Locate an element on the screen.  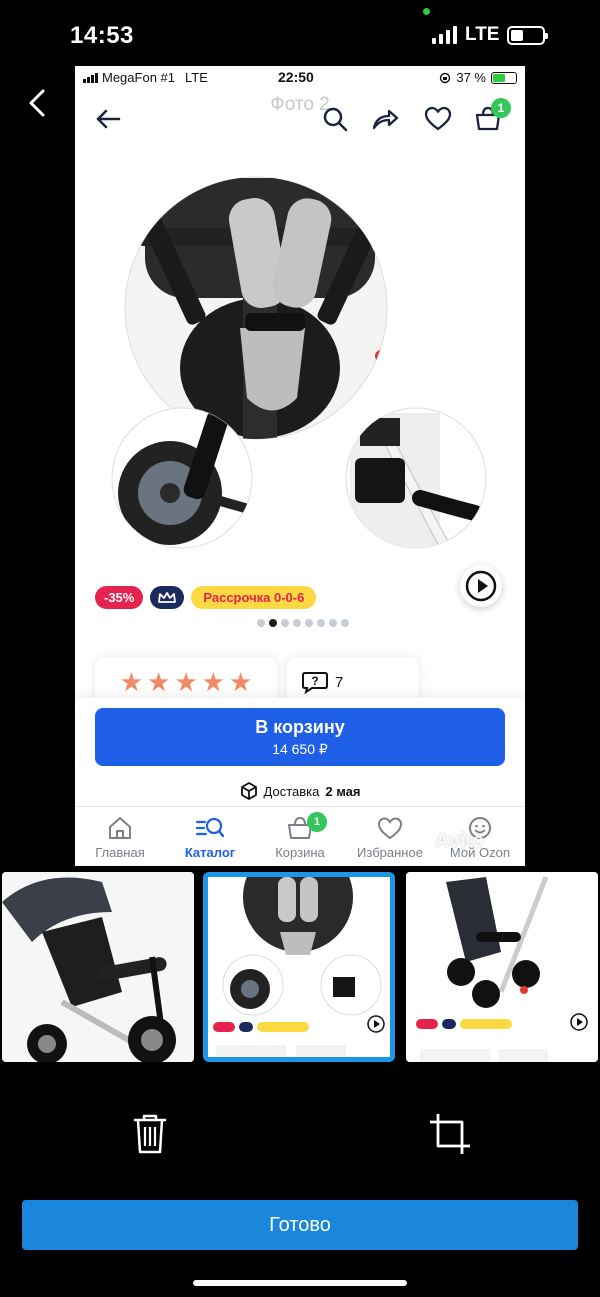
system-time: 14:53 is located at coordinates (102, 35).